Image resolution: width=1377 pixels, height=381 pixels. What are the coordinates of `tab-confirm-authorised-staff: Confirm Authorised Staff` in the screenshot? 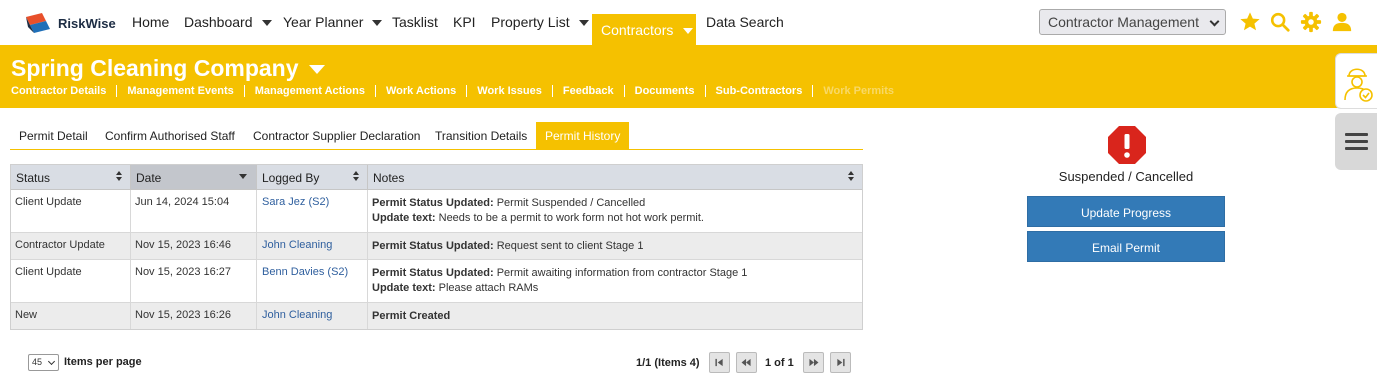 It's located at (170, 136).